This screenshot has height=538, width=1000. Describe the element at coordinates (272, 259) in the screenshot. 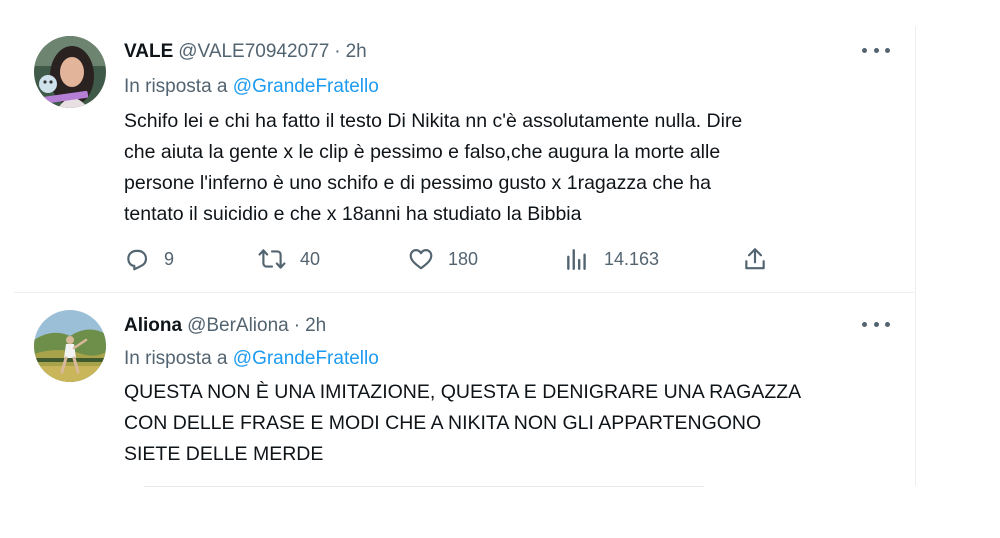

I see `retweet-icon` at that location.